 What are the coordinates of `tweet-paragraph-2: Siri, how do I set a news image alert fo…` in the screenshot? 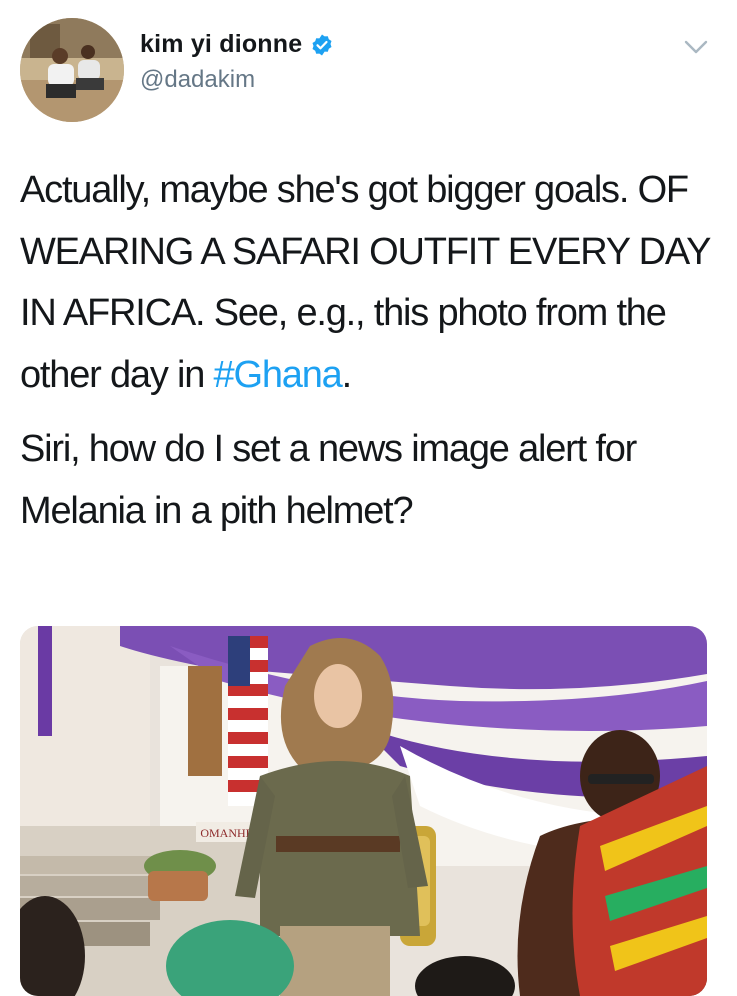 It's located at (328, 480).